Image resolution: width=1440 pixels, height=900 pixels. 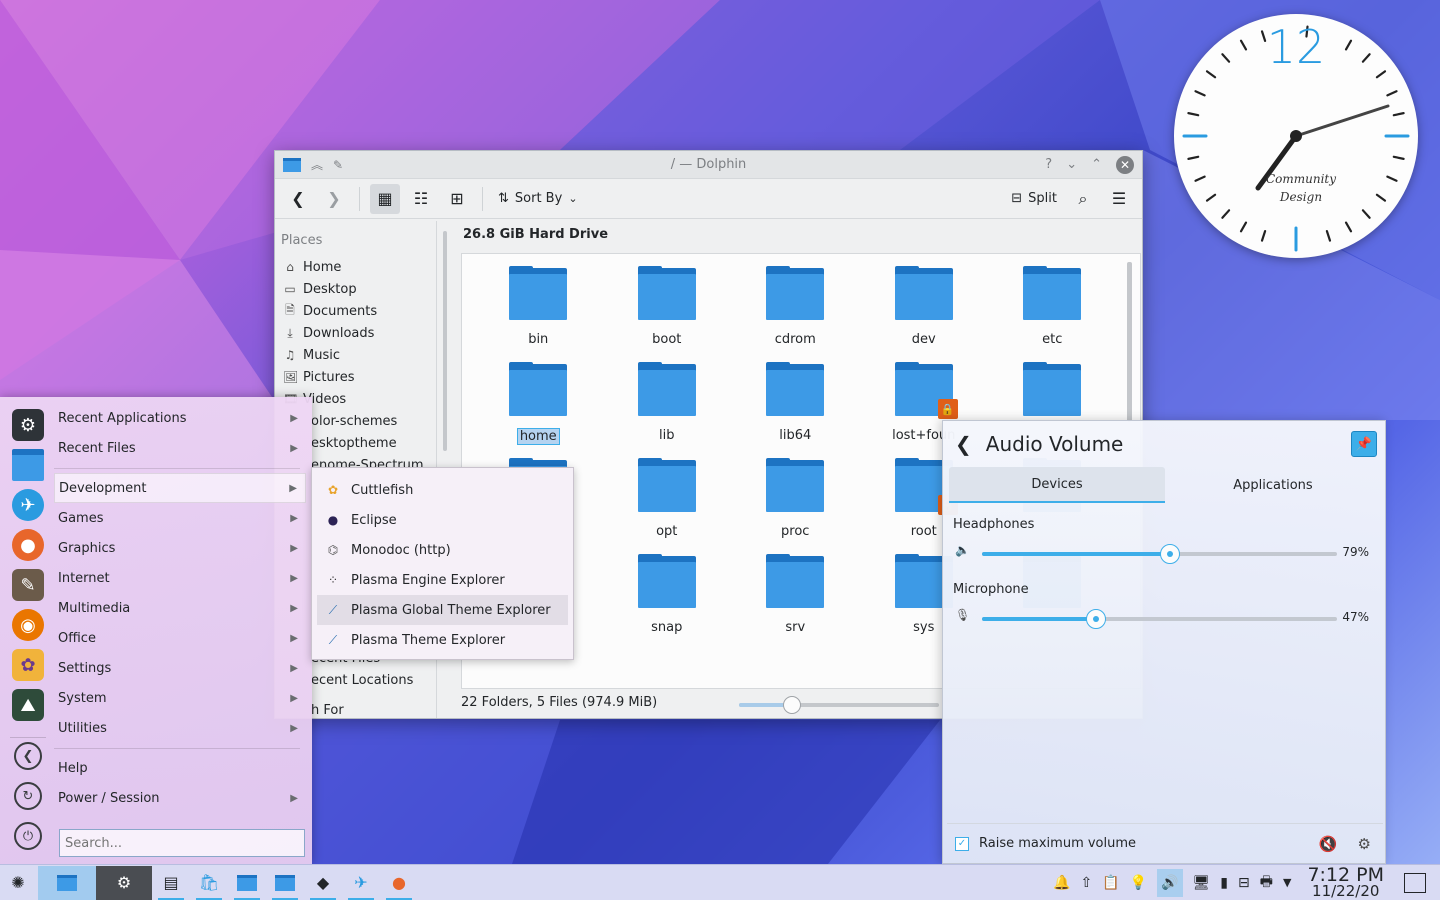 What do you see at coordinates (358, 333) in the screenshot?
I see `place-item: ⤓ Downloads` at bounding box center [358, 333].